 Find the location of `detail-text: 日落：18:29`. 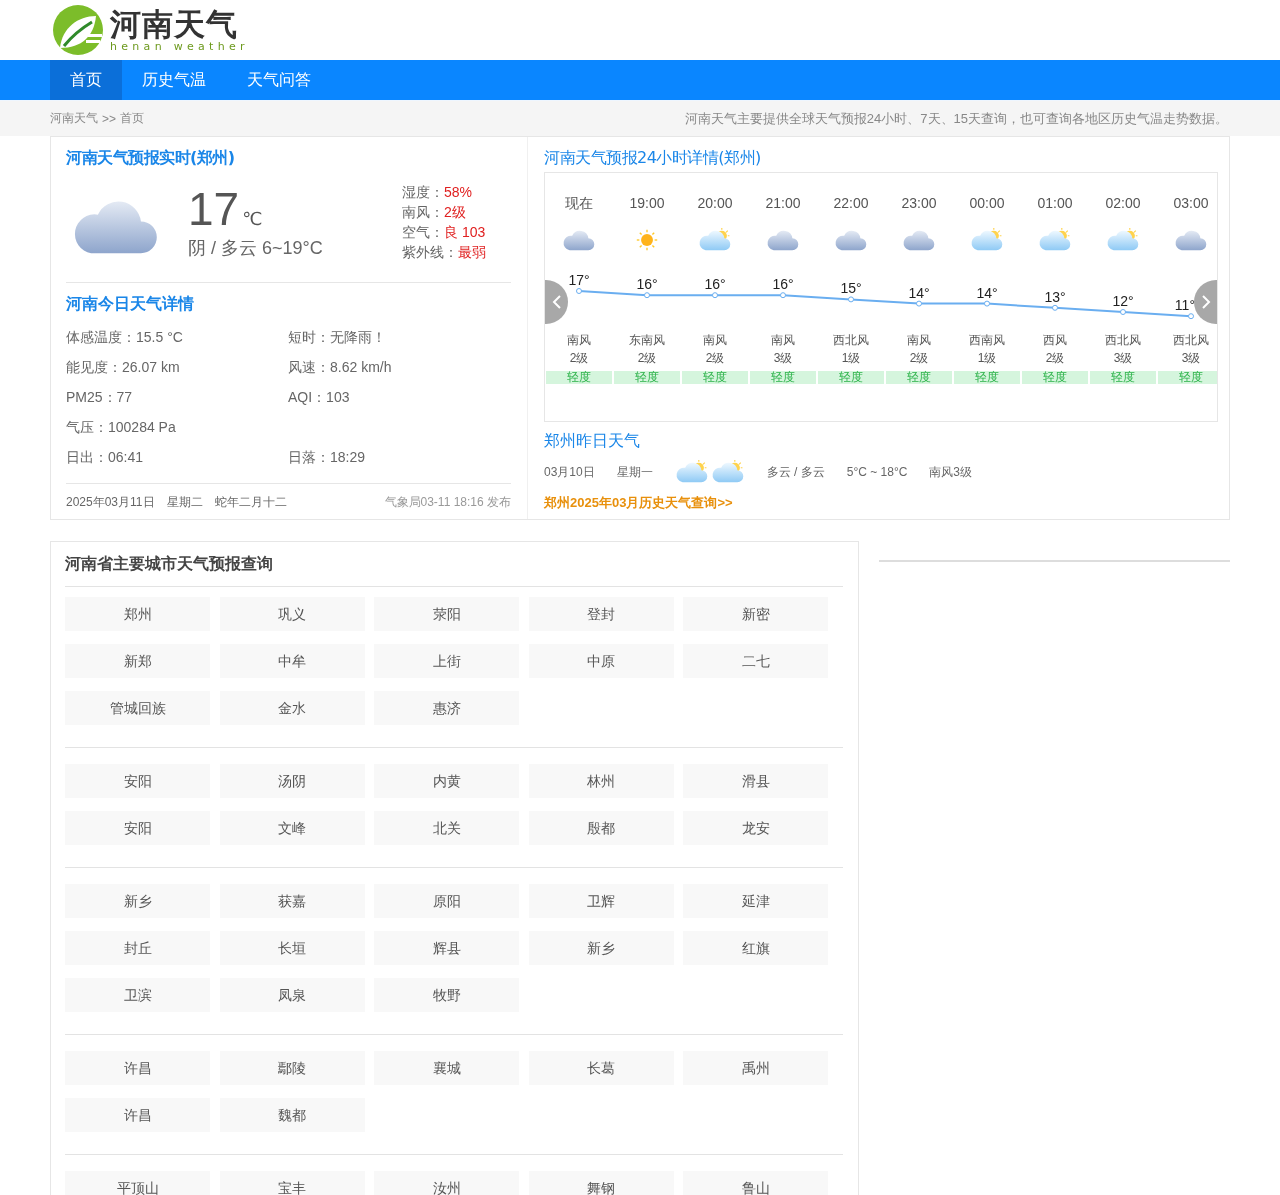

detail-text: 日落：18:29 is located at coordinates (327, 458).